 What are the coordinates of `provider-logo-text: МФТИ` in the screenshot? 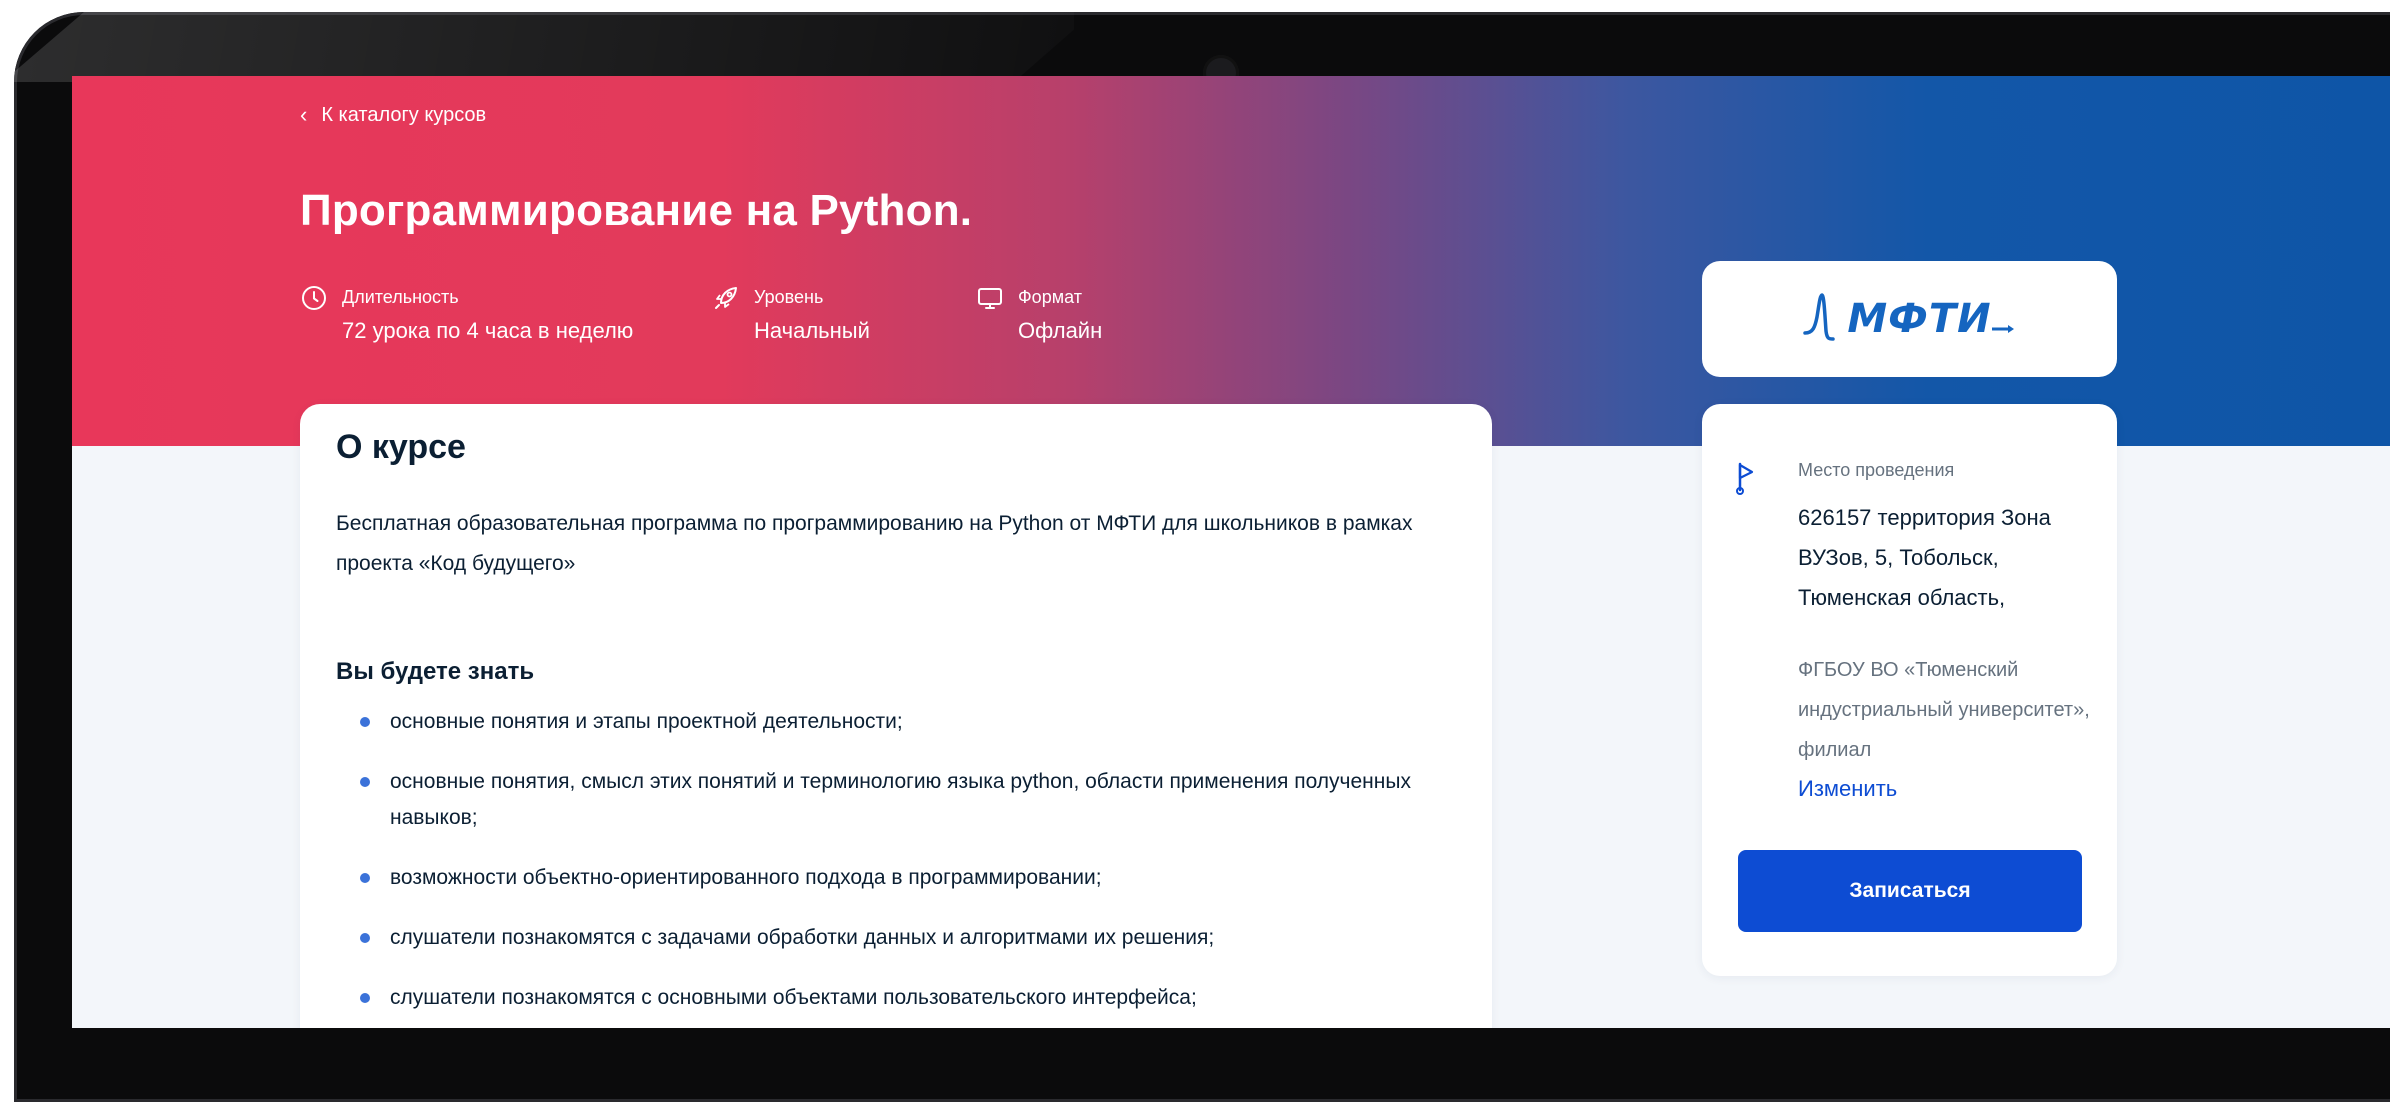 It's located at (1919, 319).